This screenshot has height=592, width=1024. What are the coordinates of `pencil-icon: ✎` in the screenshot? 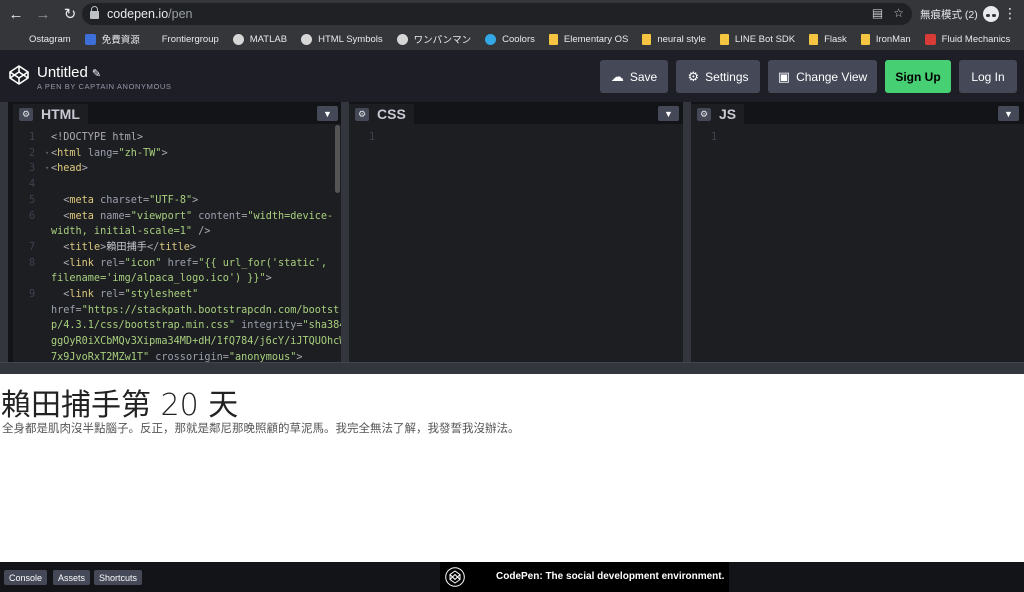 It's located at (96, 74).